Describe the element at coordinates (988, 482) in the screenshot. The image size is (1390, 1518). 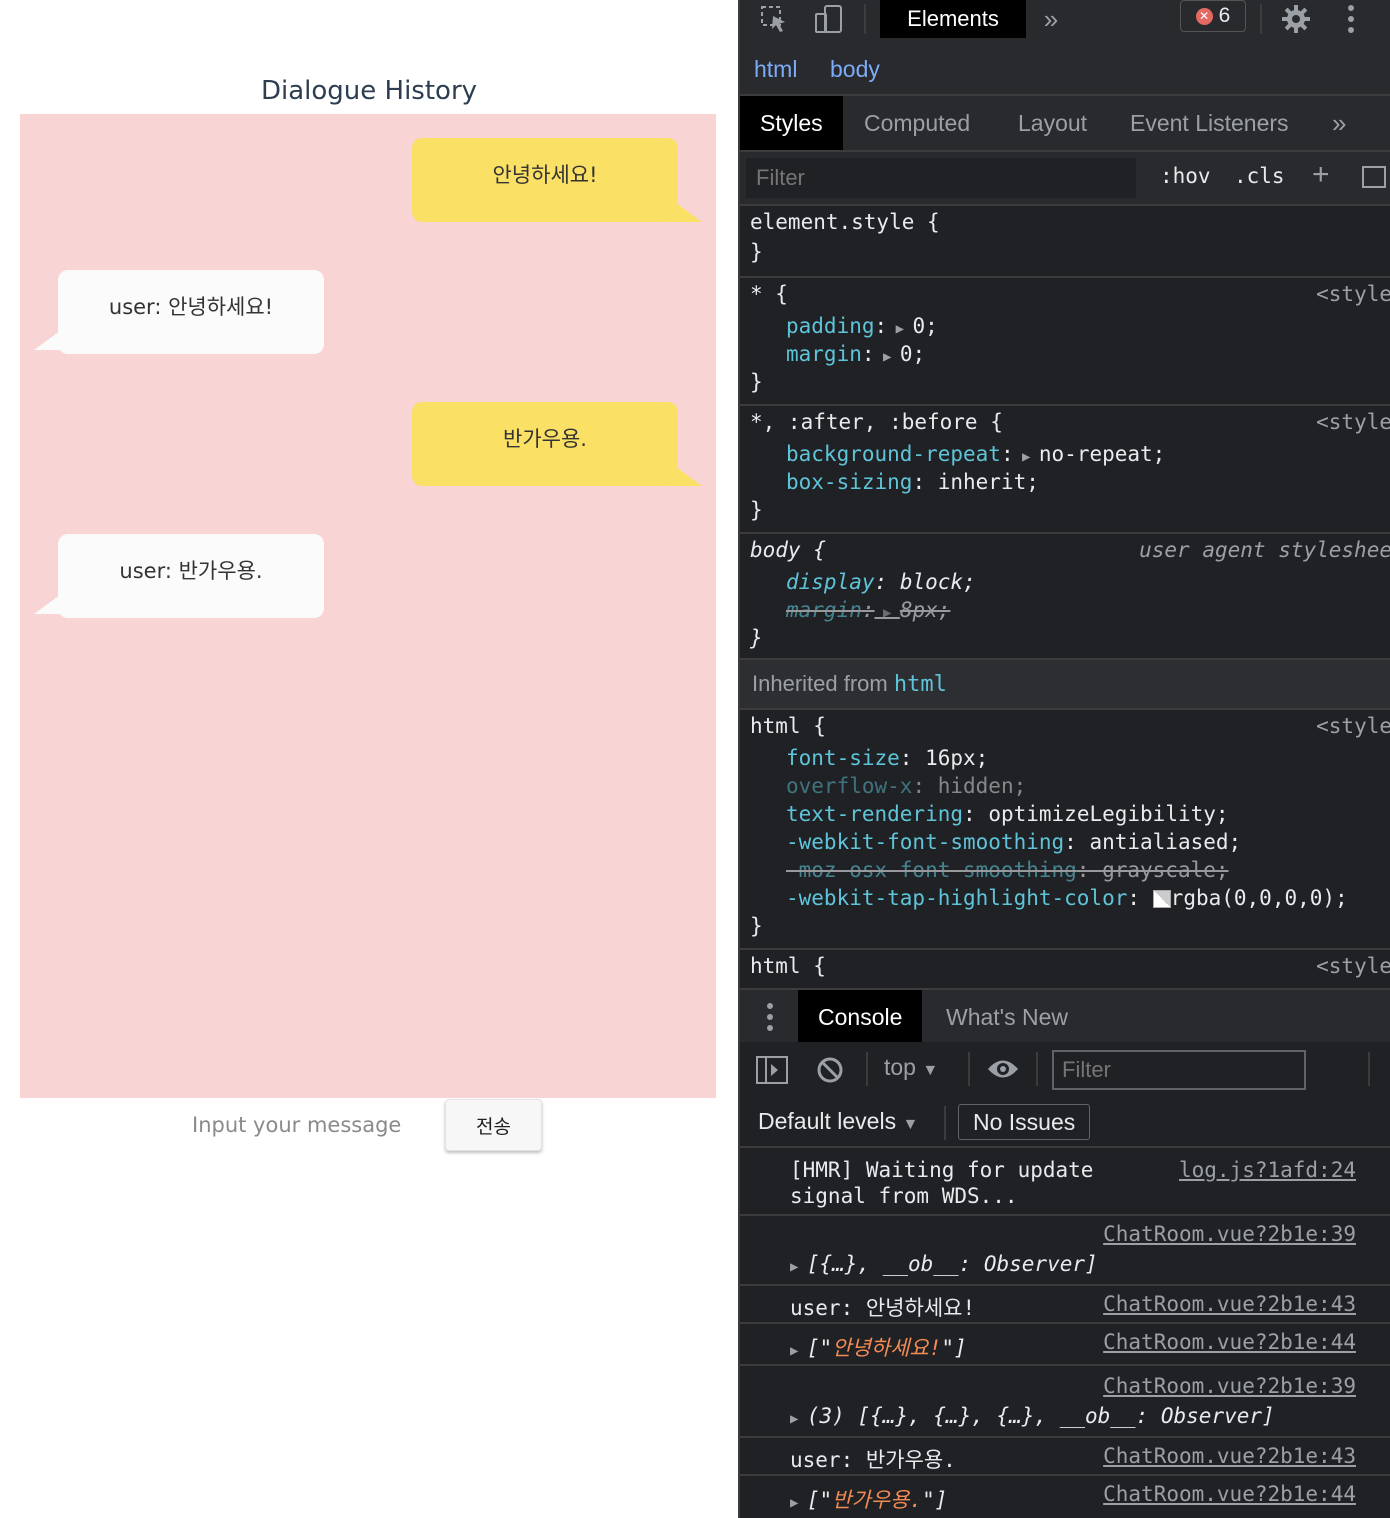
I see `css-value: inherit;` at that location.